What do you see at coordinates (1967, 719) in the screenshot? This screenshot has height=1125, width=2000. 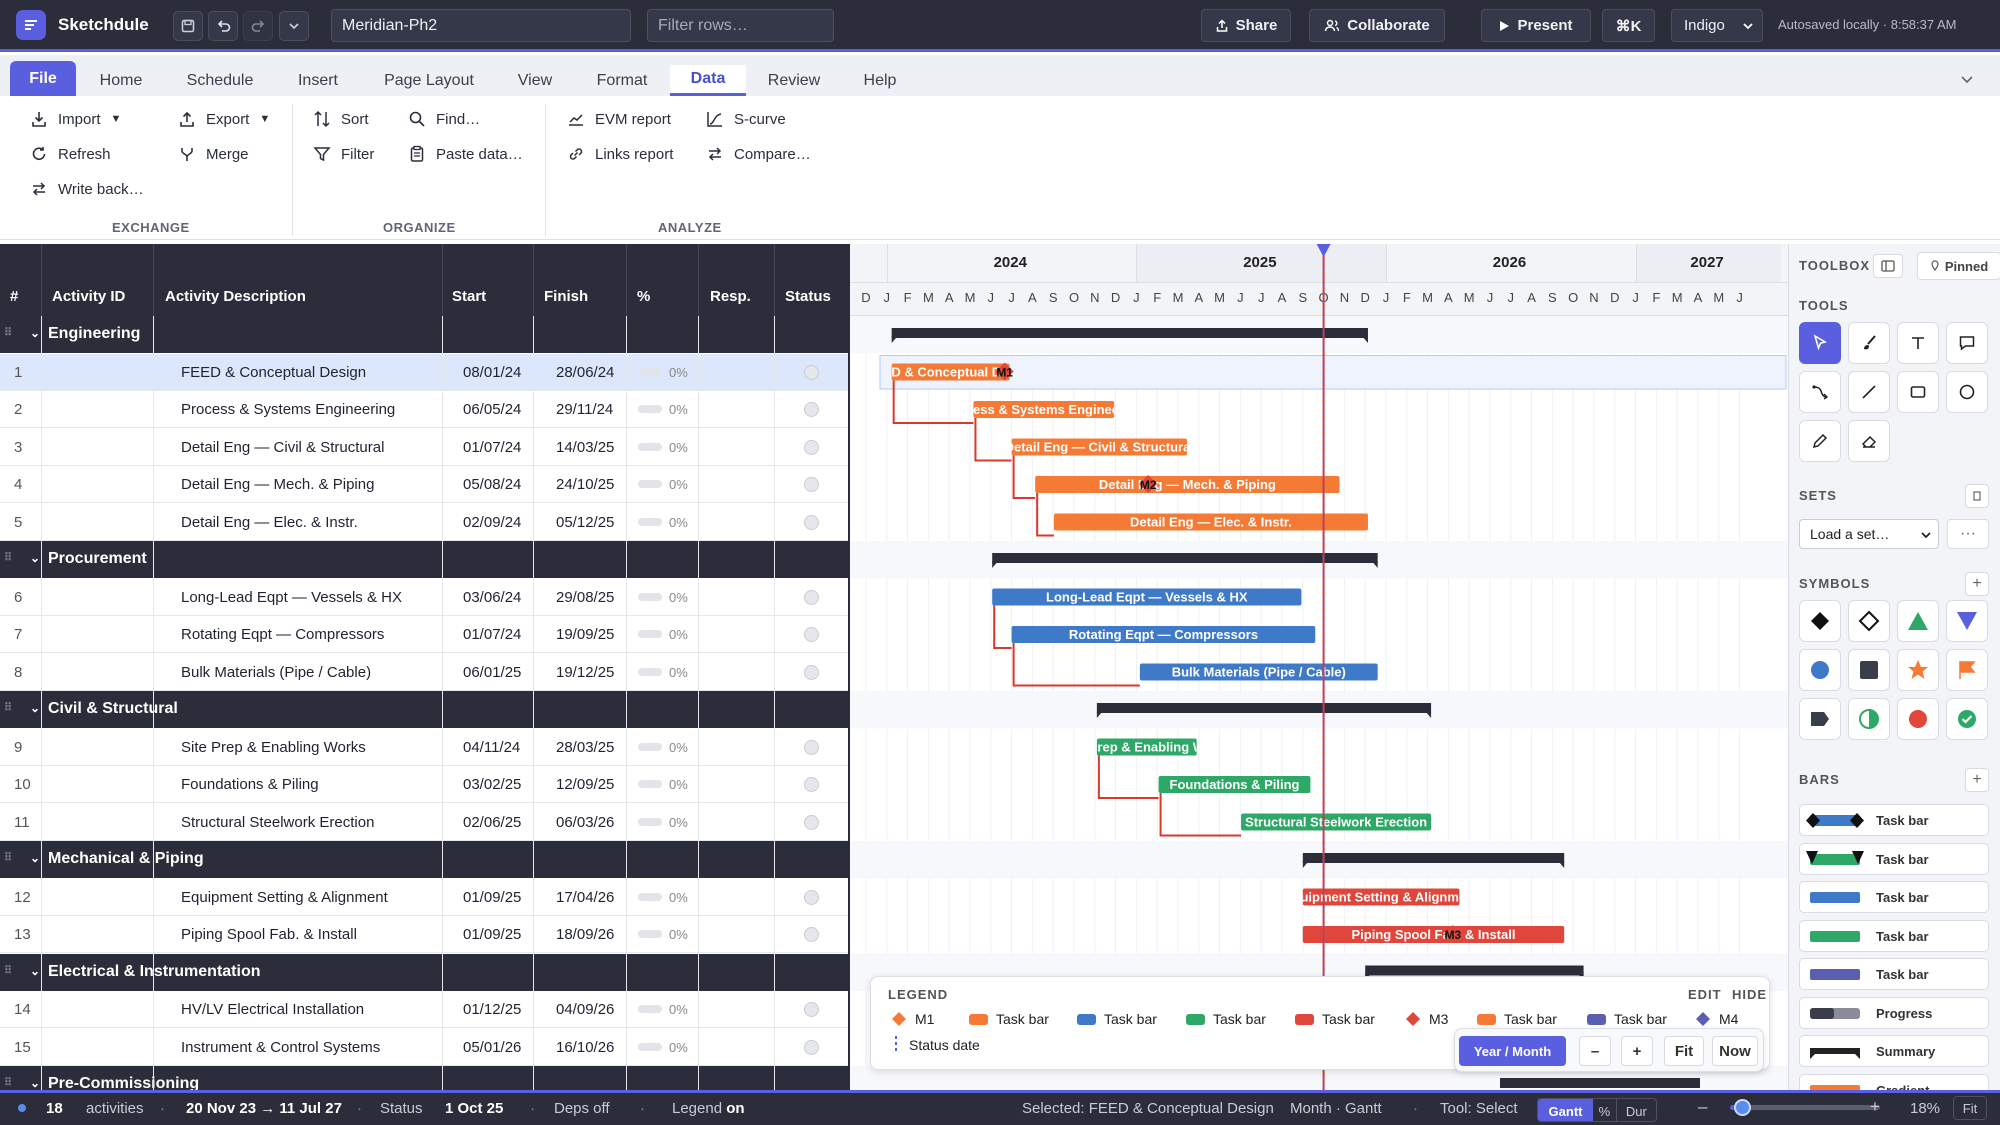 I see `symbol-check-circle` at bounding box center [1967, 719].